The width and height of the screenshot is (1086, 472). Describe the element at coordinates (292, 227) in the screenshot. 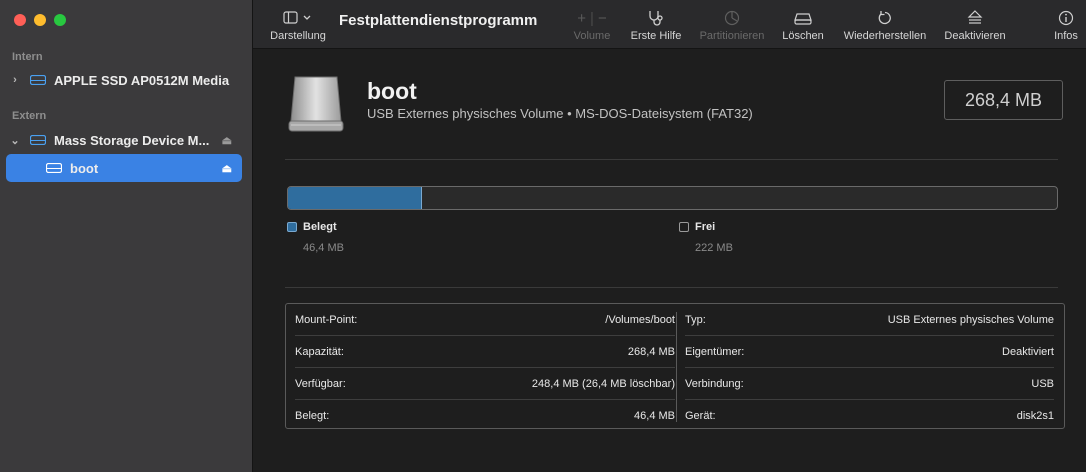

I see `used-swatch` at that location.